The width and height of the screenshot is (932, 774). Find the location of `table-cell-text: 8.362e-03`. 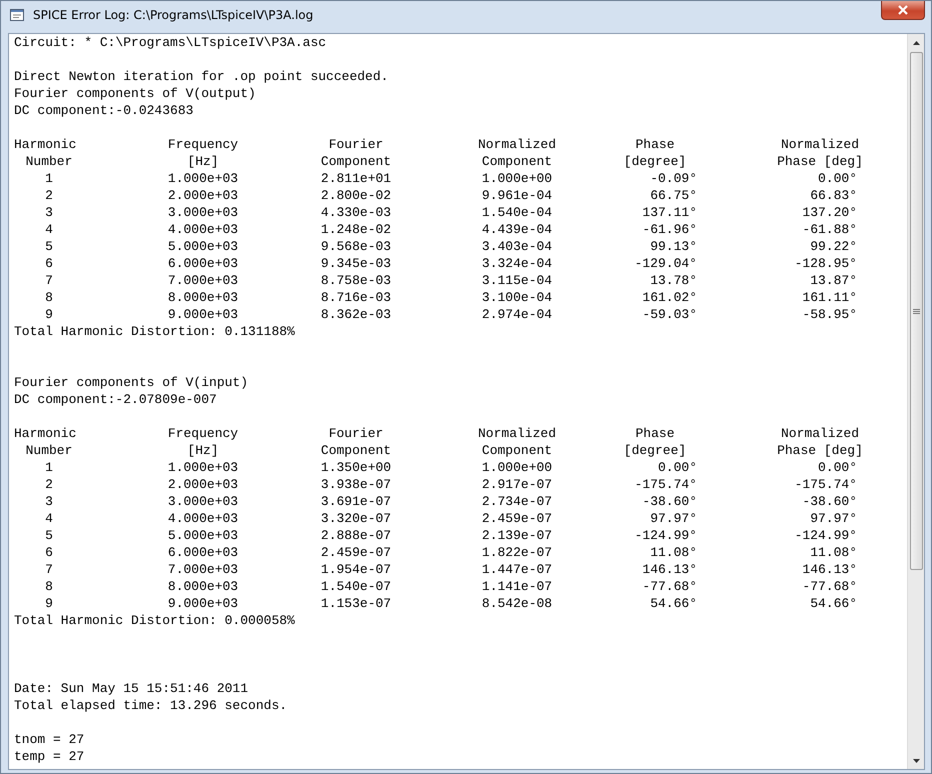

table-cell-text: 8.362e-03 is located at coordinates (356, 314).